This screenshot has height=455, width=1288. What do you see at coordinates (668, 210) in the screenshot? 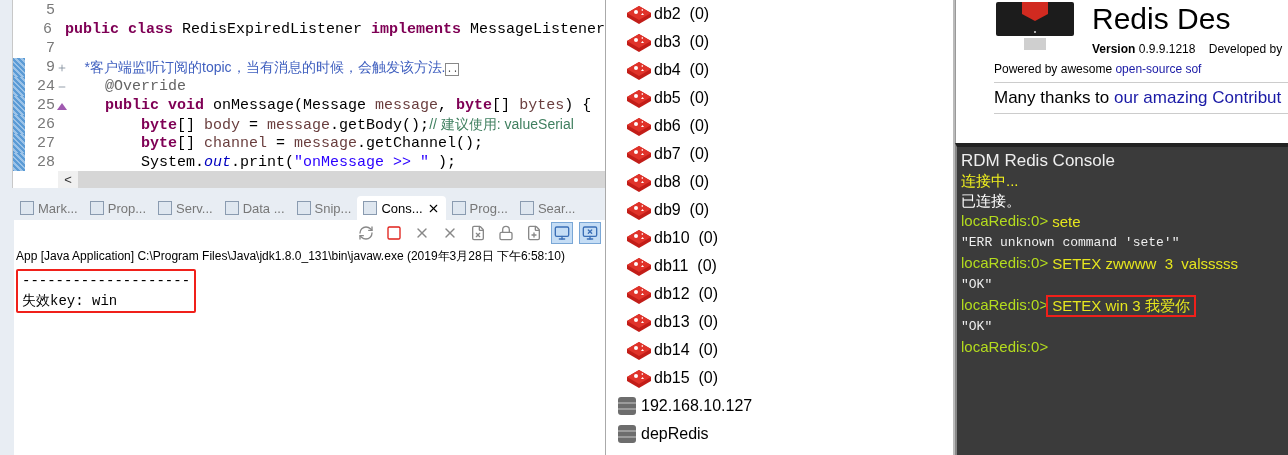
I see `database-item: db9 (0)` at bounding box center [668, 210].